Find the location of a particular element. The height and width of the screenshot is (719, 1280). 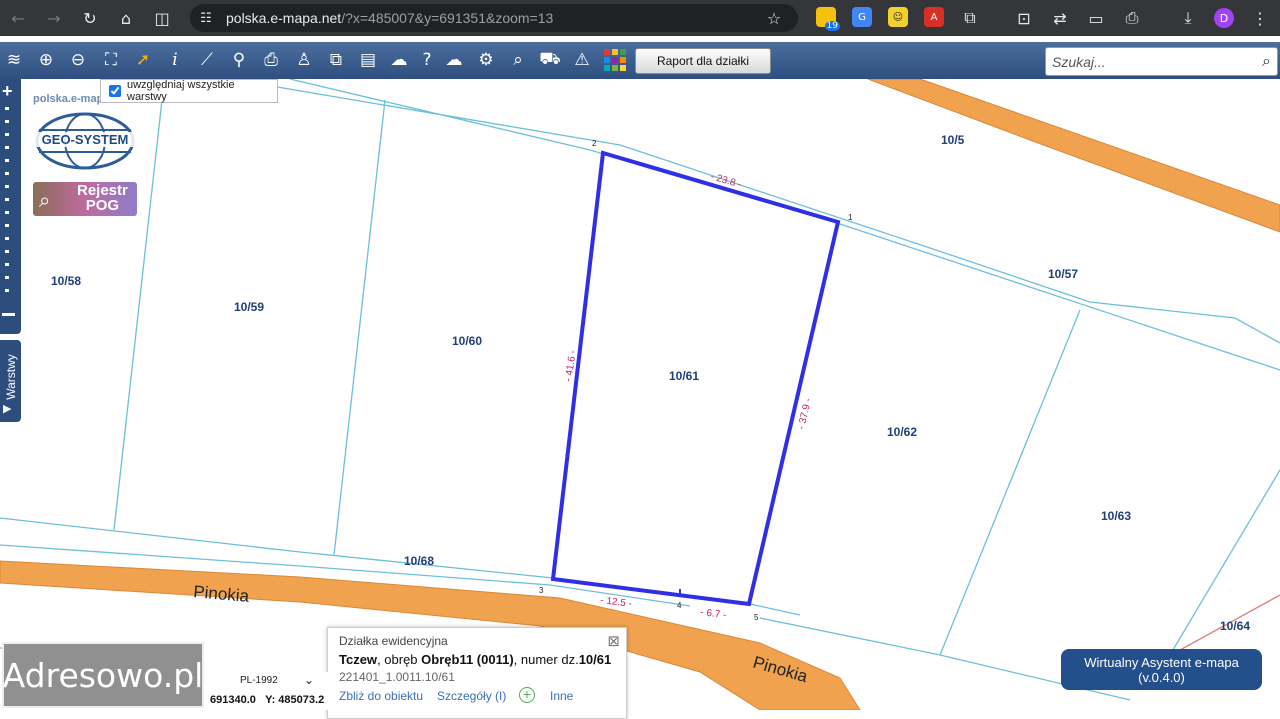

zoom-out-icon: ⊖ is located at coordinates (78, 60).